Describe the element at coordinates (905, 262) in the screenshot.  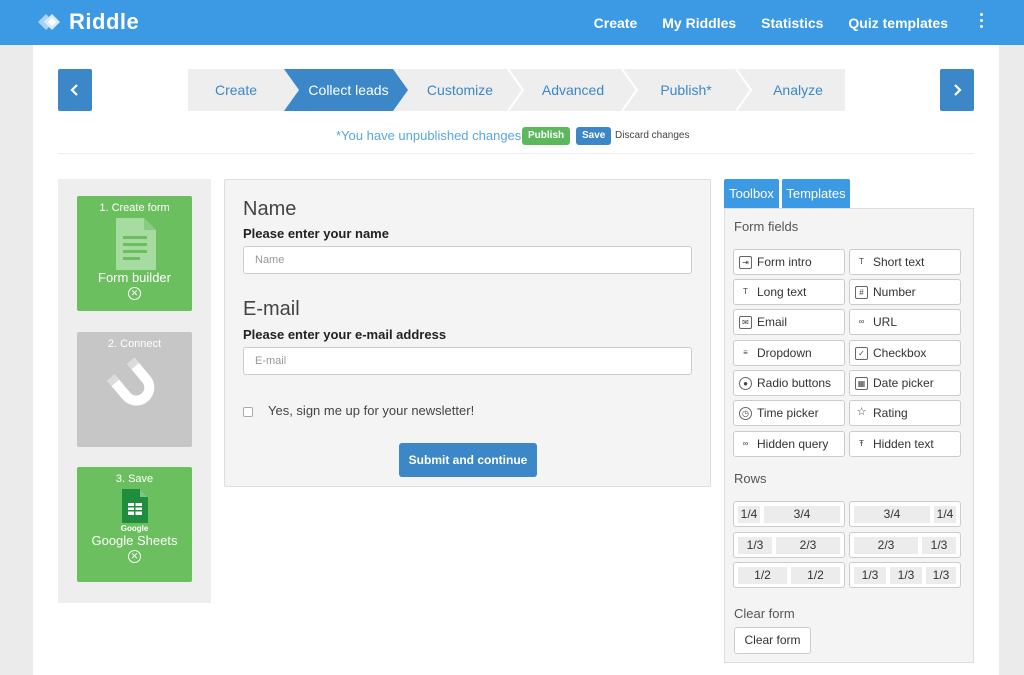
I see `field-short-text: T Short text` at that location.